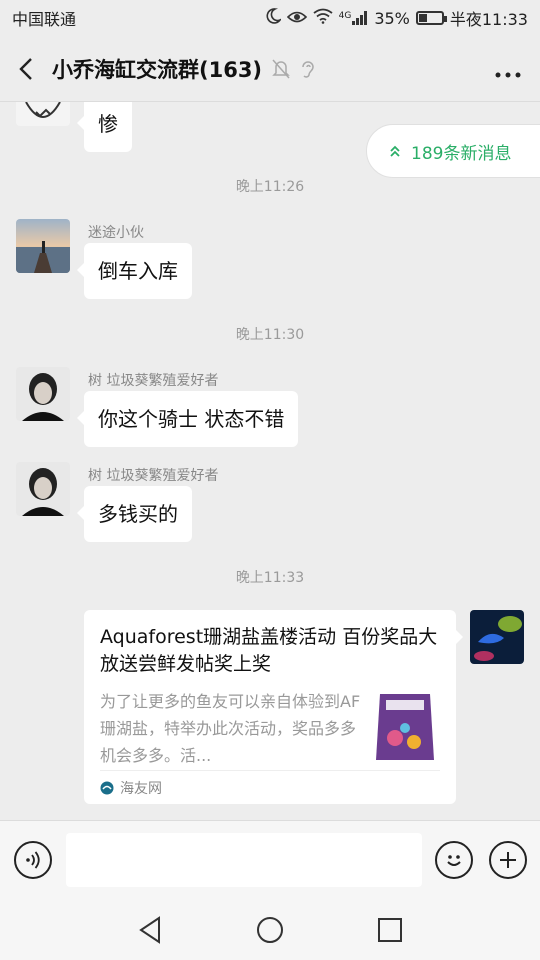 The height and width of the screenshot is (960, 540). What do you see at coordinates (270, 578) in the screenshot?
I see `timestamp: 晚上11:33` at bounding box center [270, 578].